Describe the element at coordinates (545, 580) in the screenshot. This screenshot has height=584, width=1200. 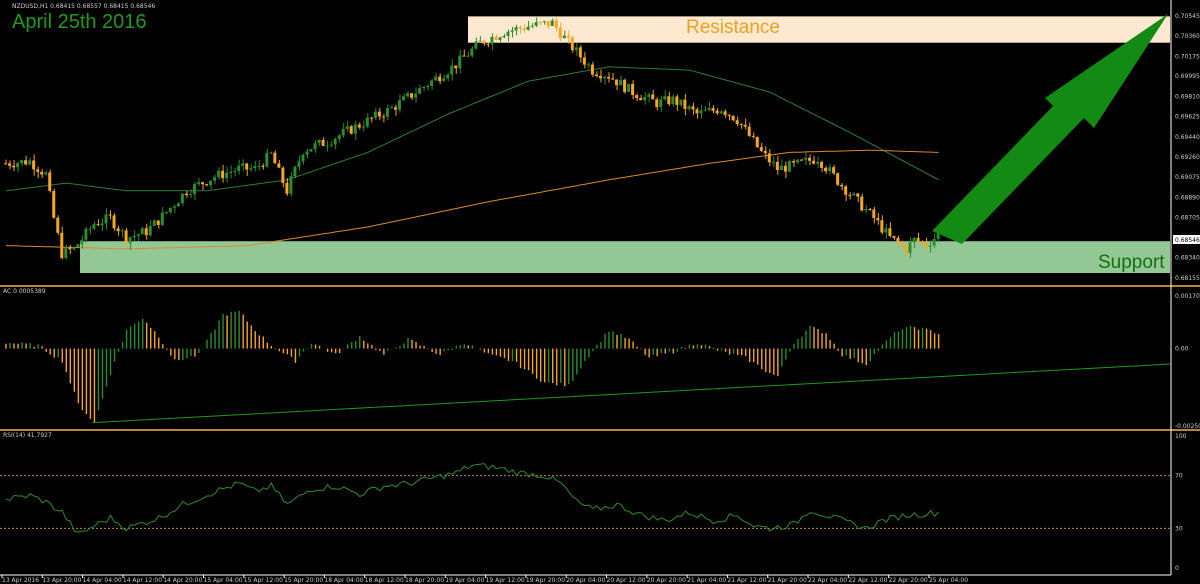
I see `x-tick-label: 19 Apr 20:00` at that location.